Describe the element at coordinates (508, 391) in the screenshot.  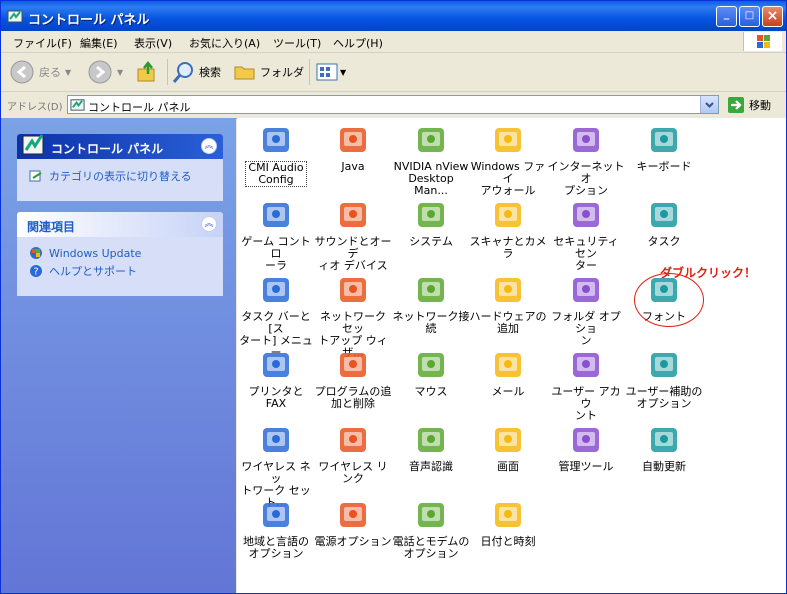
I see `control-panel-item-label: メール` at that location.